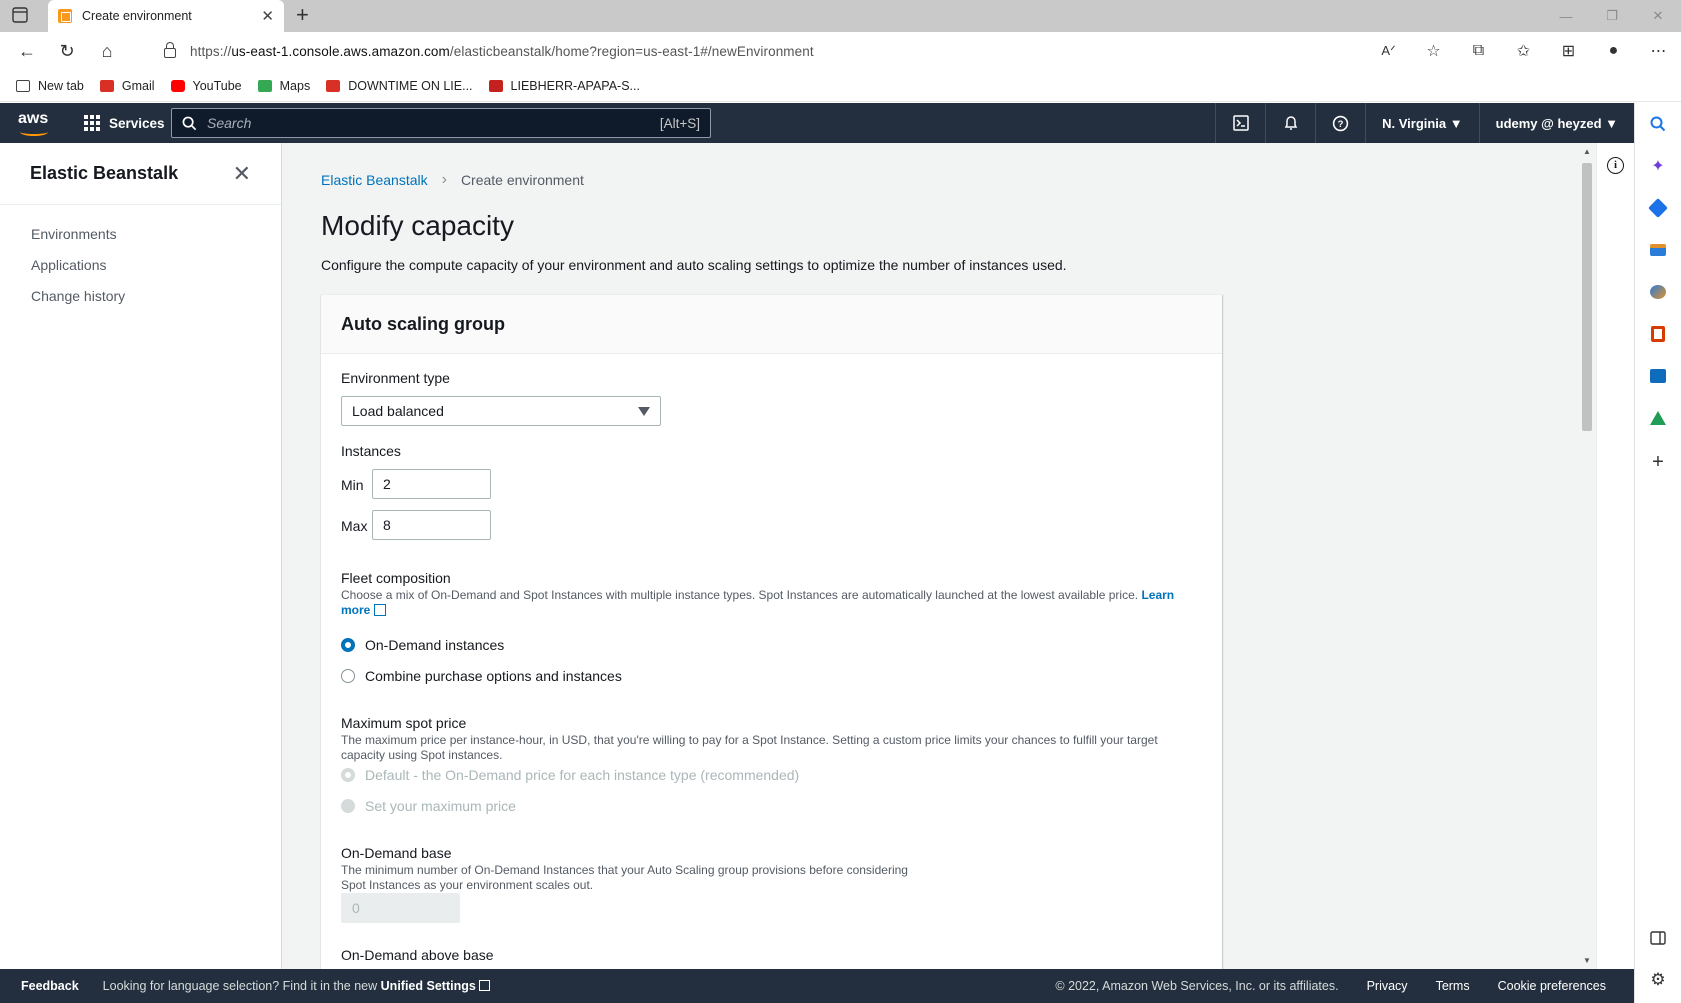 Image resolution: width=1681 pixels, height=1003 pixels. I want to click on side-nav-header: Elastic Beanstalk ✕, so click(140, 174).